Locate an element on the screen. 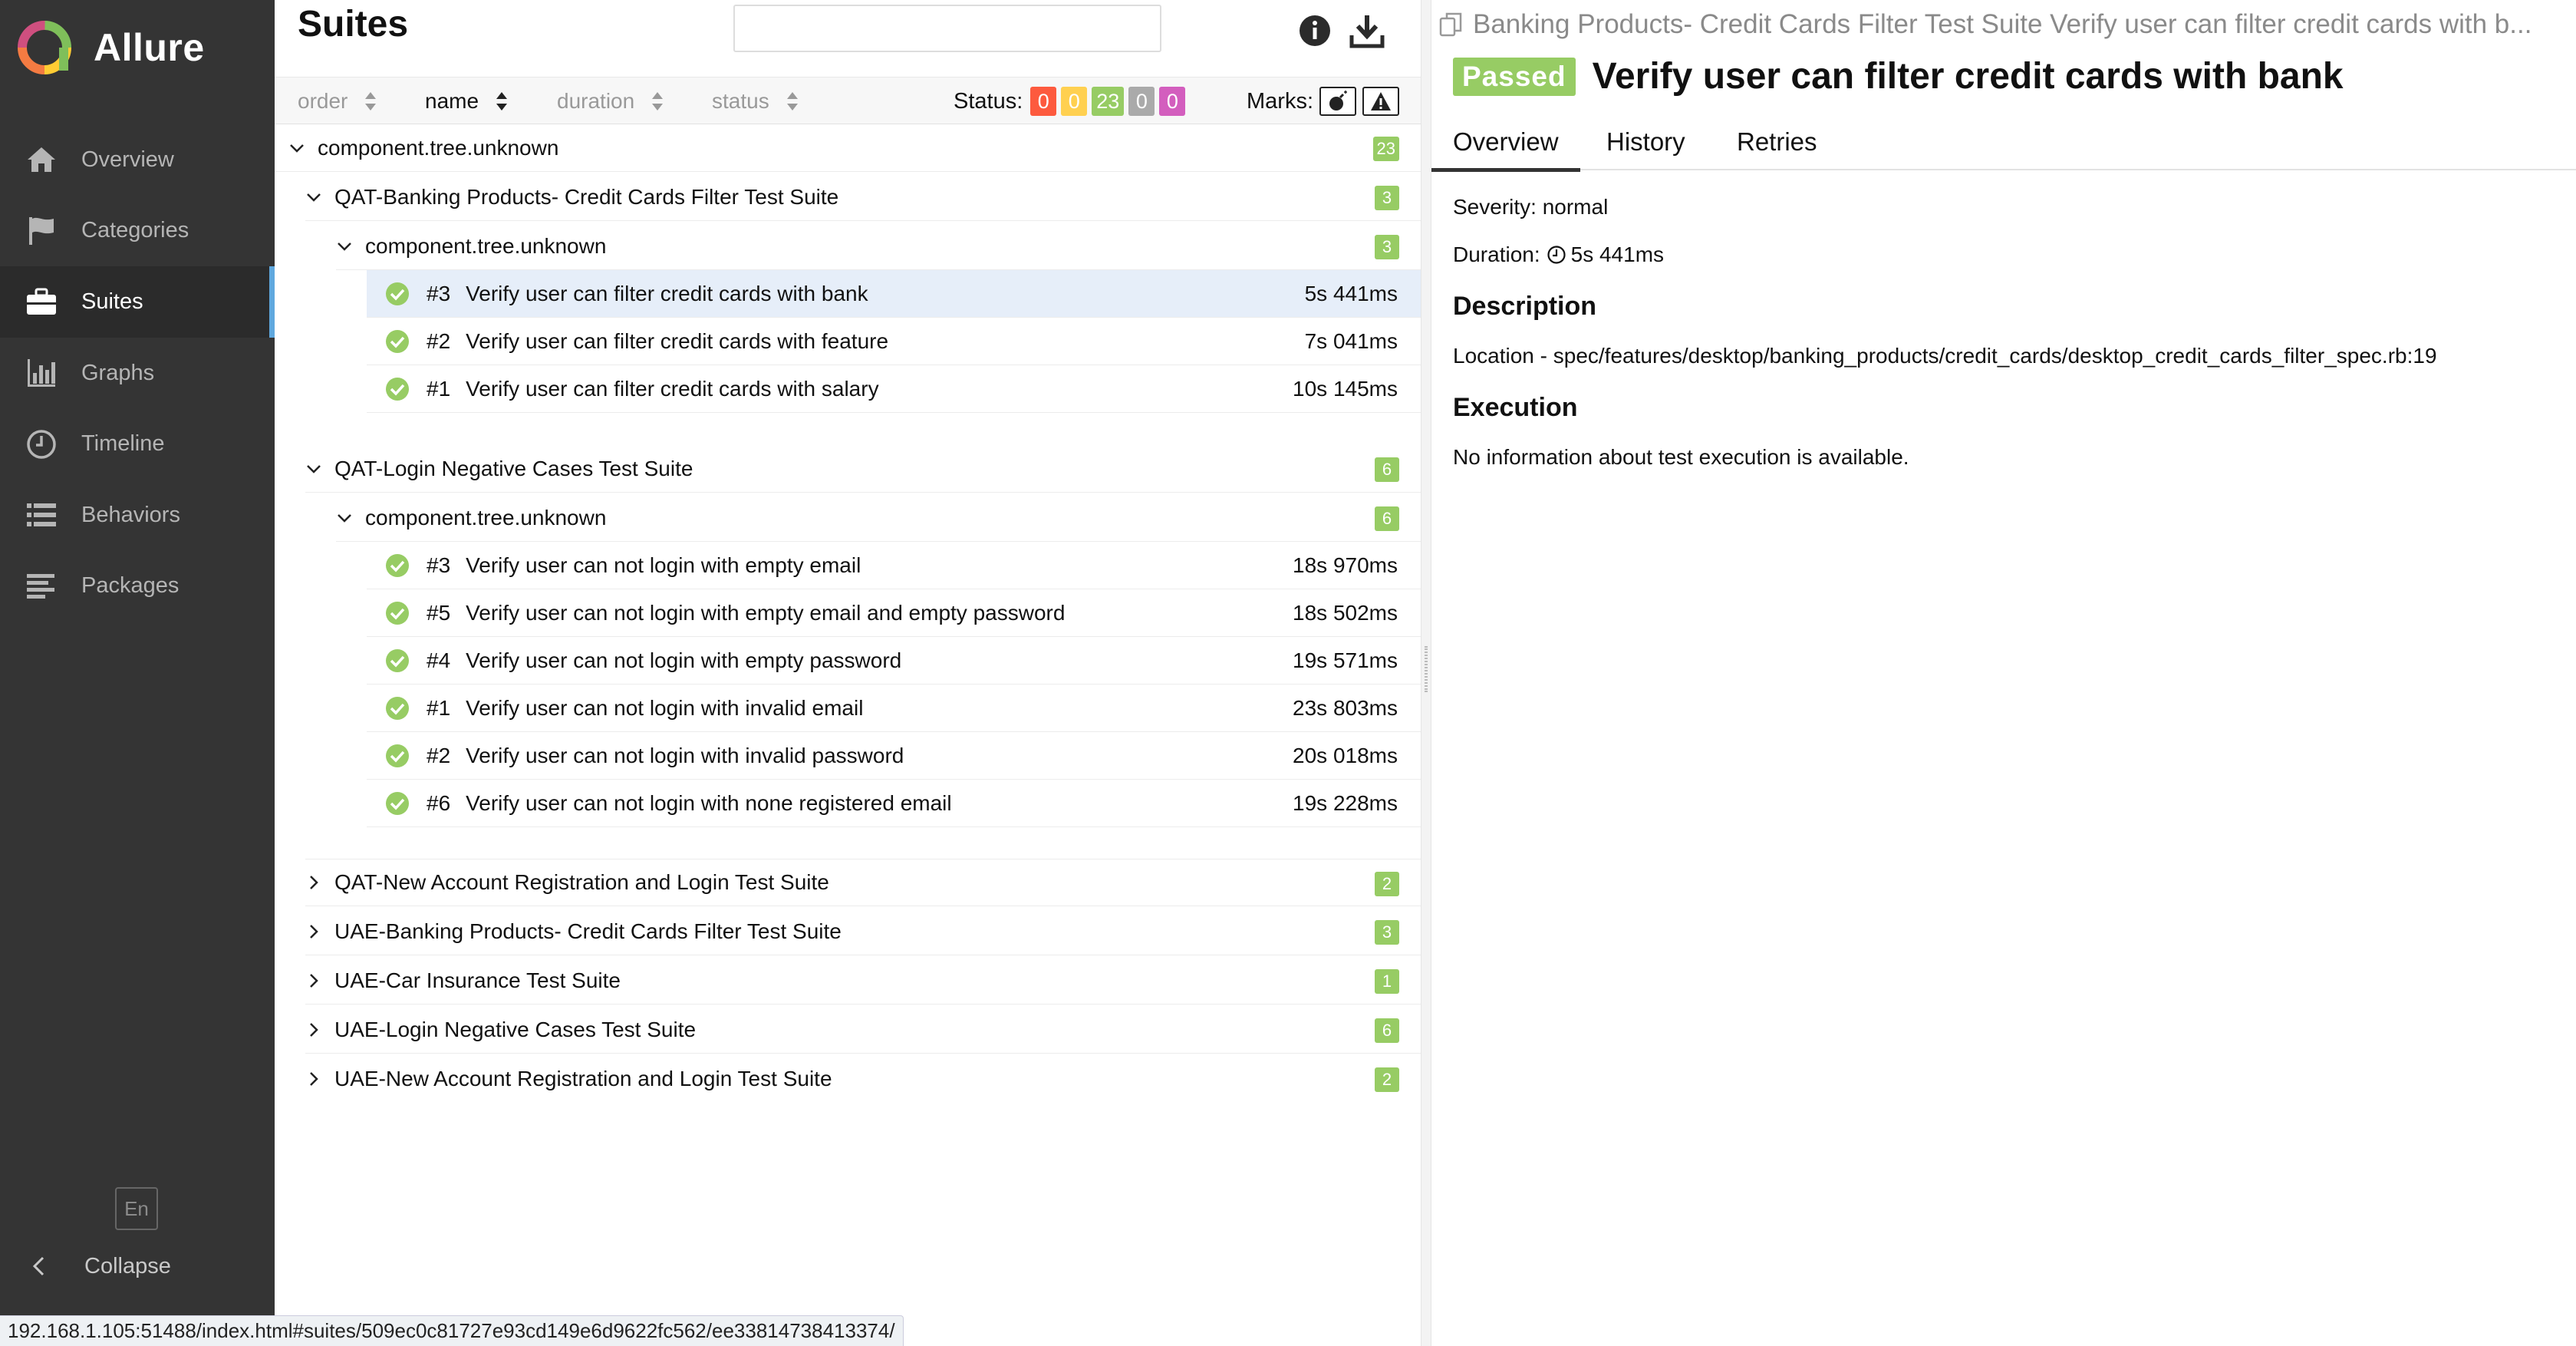  count-badge: 2 is located at coordinates (1387, 1079).